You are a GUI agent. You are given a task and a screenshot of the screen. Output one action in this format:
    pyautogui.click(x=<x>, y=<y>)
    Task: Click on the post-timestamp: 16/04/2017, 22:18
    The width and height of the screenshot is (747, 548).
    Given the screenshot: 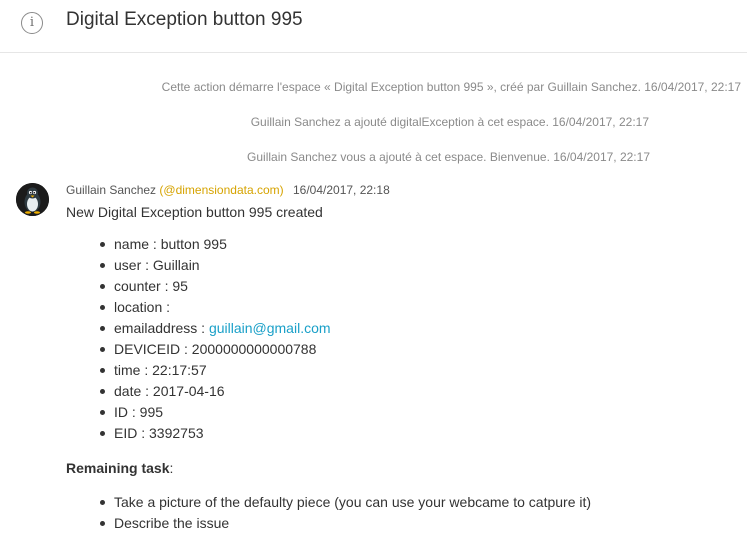 What is the action you would take?
    pyautogui.click(x=341, y=190)
    